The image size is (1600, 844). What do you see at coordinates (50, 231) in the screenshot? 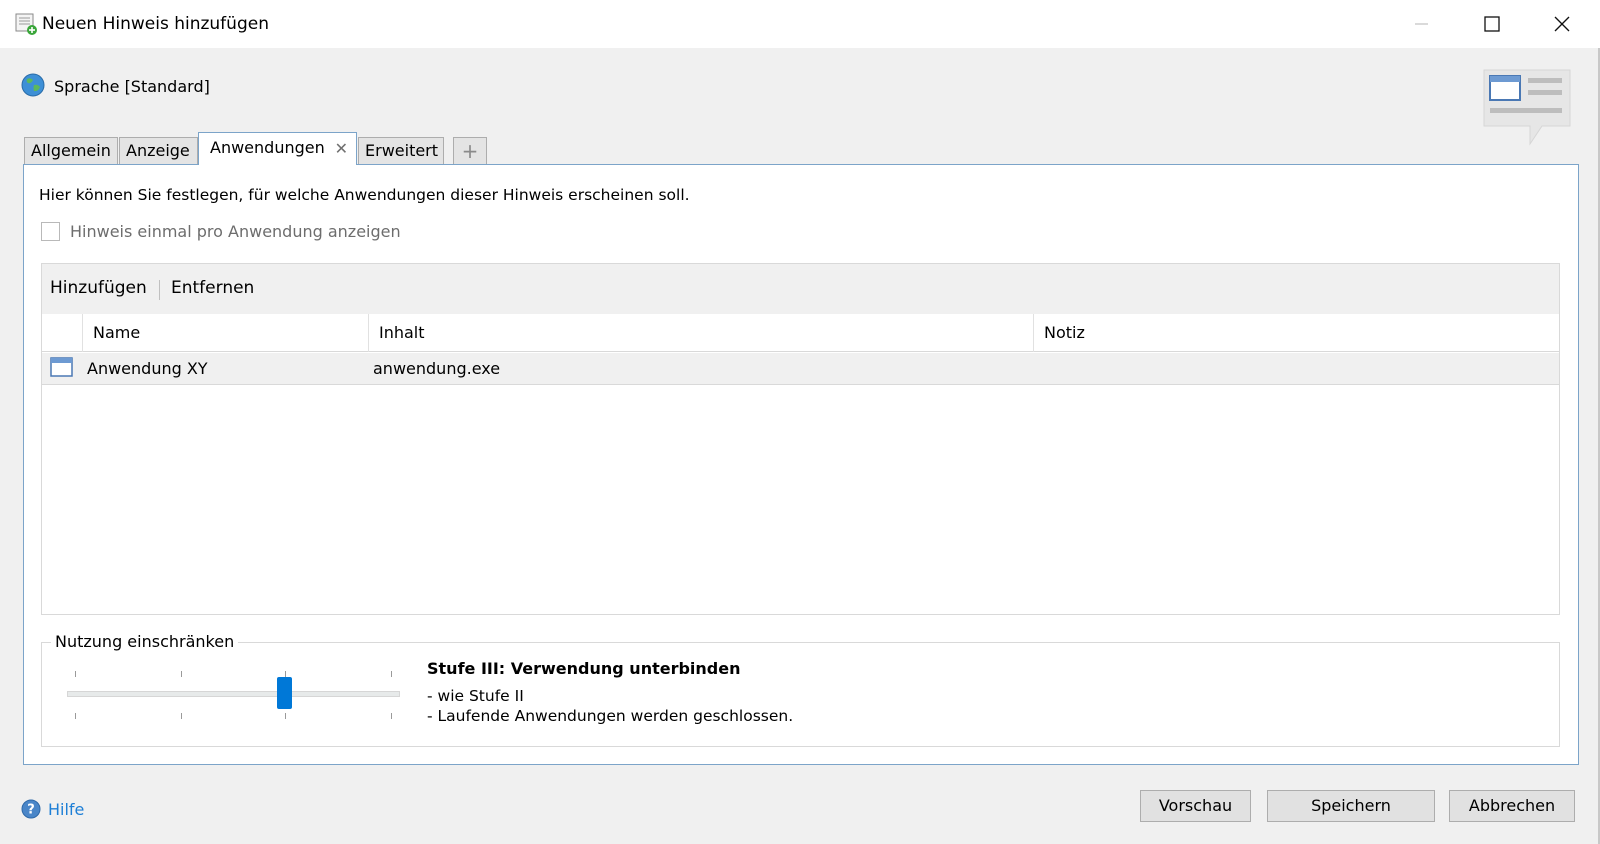
I see `once-per-app-checkbox` at bounding box center [50, 231].